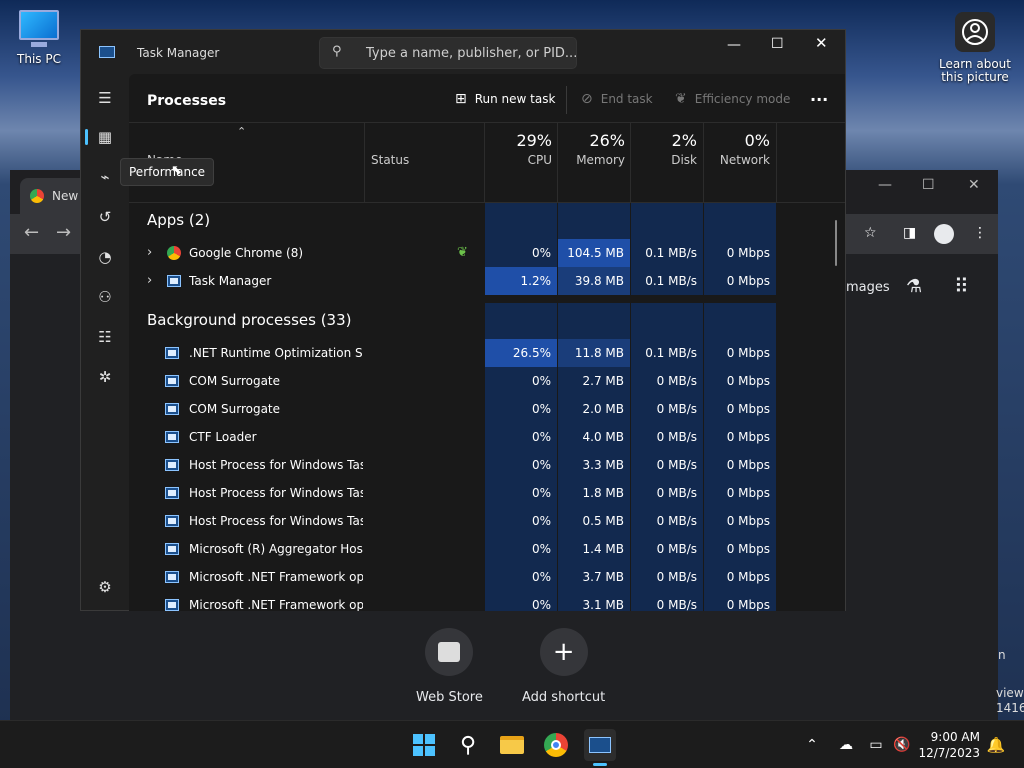 Image resolution: width=1024 pixels, height=768 pixels. Describe the element at coordinates (594, 381) in the screenshot. I see `memory-cell: 2.7 MB` at that location.